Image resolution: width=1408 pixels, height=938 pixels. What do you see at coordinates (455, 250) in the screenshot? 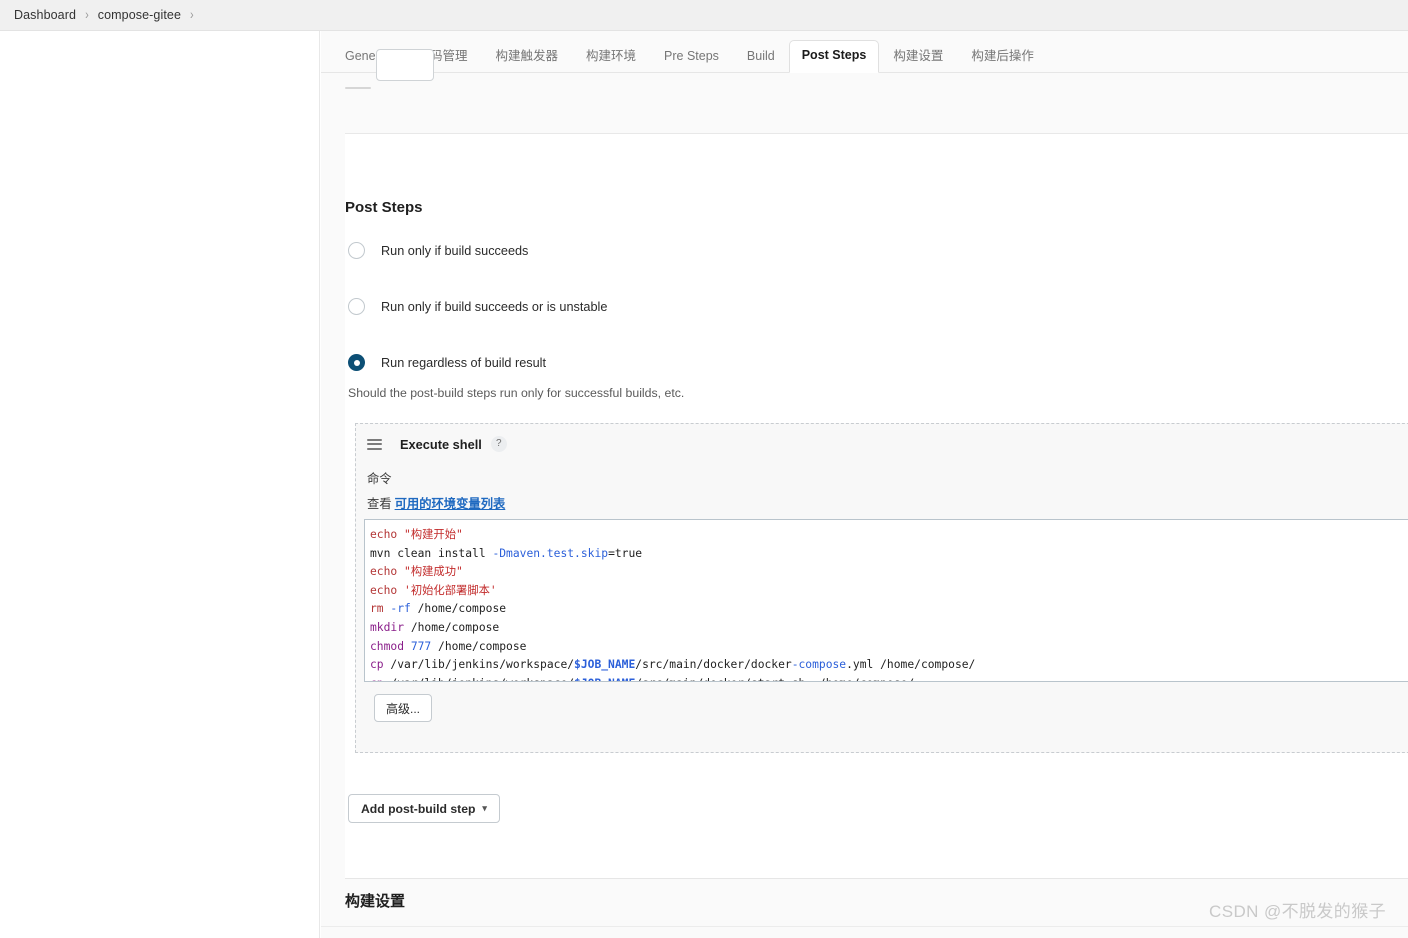
I see `radio-label-succeeds: Run only if build succeeds` at bounding box center [455, 250].